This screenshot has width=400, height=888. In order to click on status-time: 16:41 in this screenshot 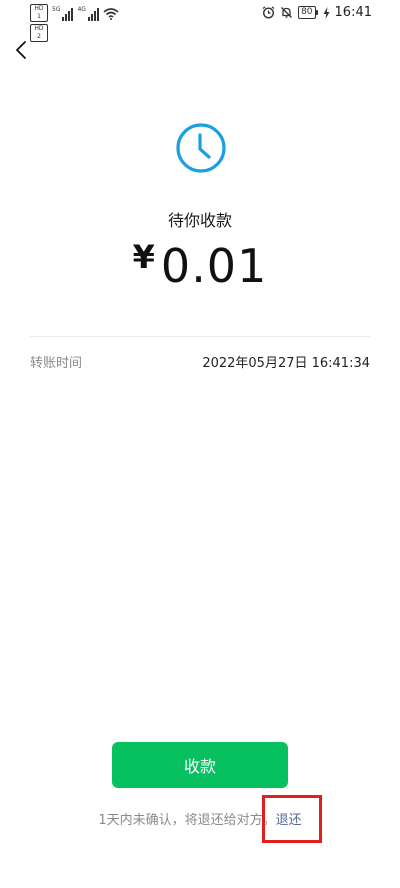, I will do `click(353, 12)`.